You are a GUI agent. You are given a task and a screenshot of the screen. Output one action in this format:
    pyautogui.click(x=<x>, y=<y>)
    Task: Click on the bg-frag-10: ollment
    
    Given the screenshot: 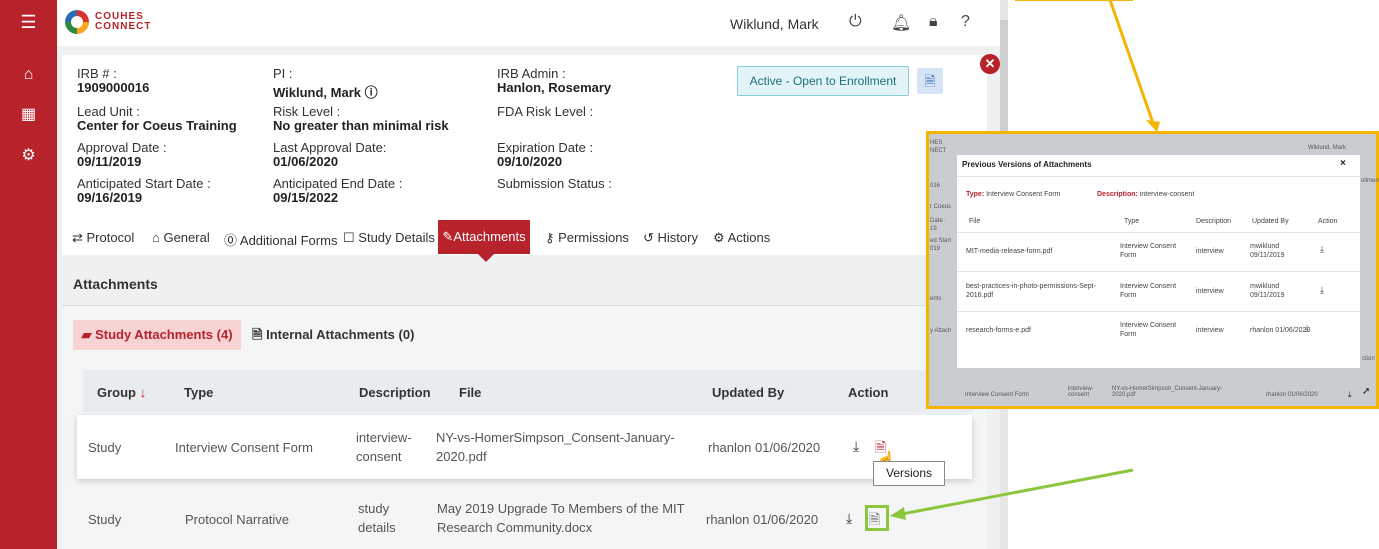 What is the action you would take?
    pyautogui.click(x=1370, y=181)
    